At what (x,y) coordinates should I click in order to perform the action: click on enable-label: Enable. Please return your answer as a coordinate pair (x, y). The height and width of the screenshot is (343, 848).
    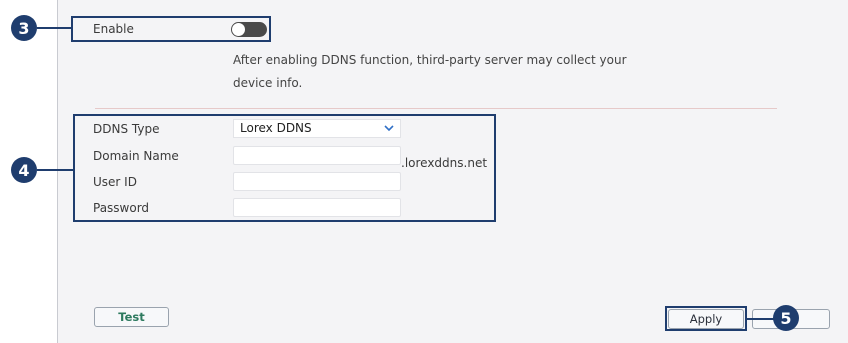
    Looking at the image, I should click on (113, 29).